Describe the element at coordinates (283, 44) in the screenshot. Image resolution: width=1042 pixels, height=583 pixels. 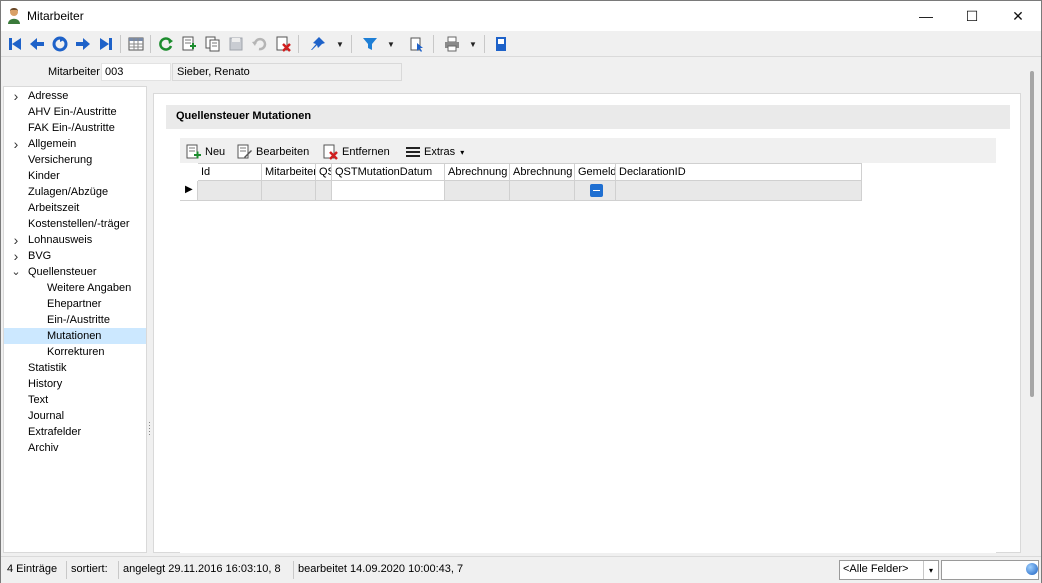
I see `delete-record-icon` at that location.